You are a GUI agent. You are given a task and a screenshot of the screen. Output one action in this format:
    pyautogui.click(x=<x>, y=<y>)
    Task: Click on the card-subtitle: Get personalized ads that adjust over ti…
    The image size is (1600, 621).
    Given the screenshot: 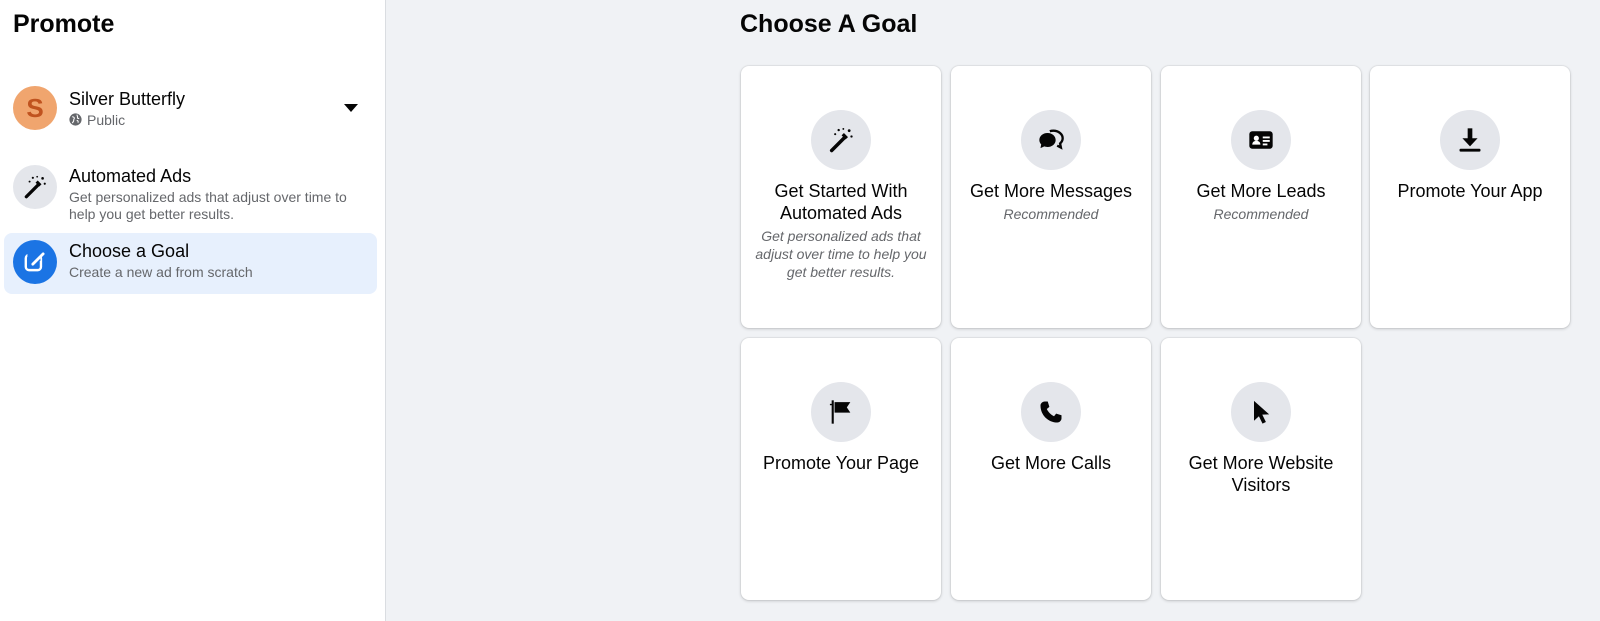 What is the action you would take?
    pyautogui.click(x=841, y=254)
    